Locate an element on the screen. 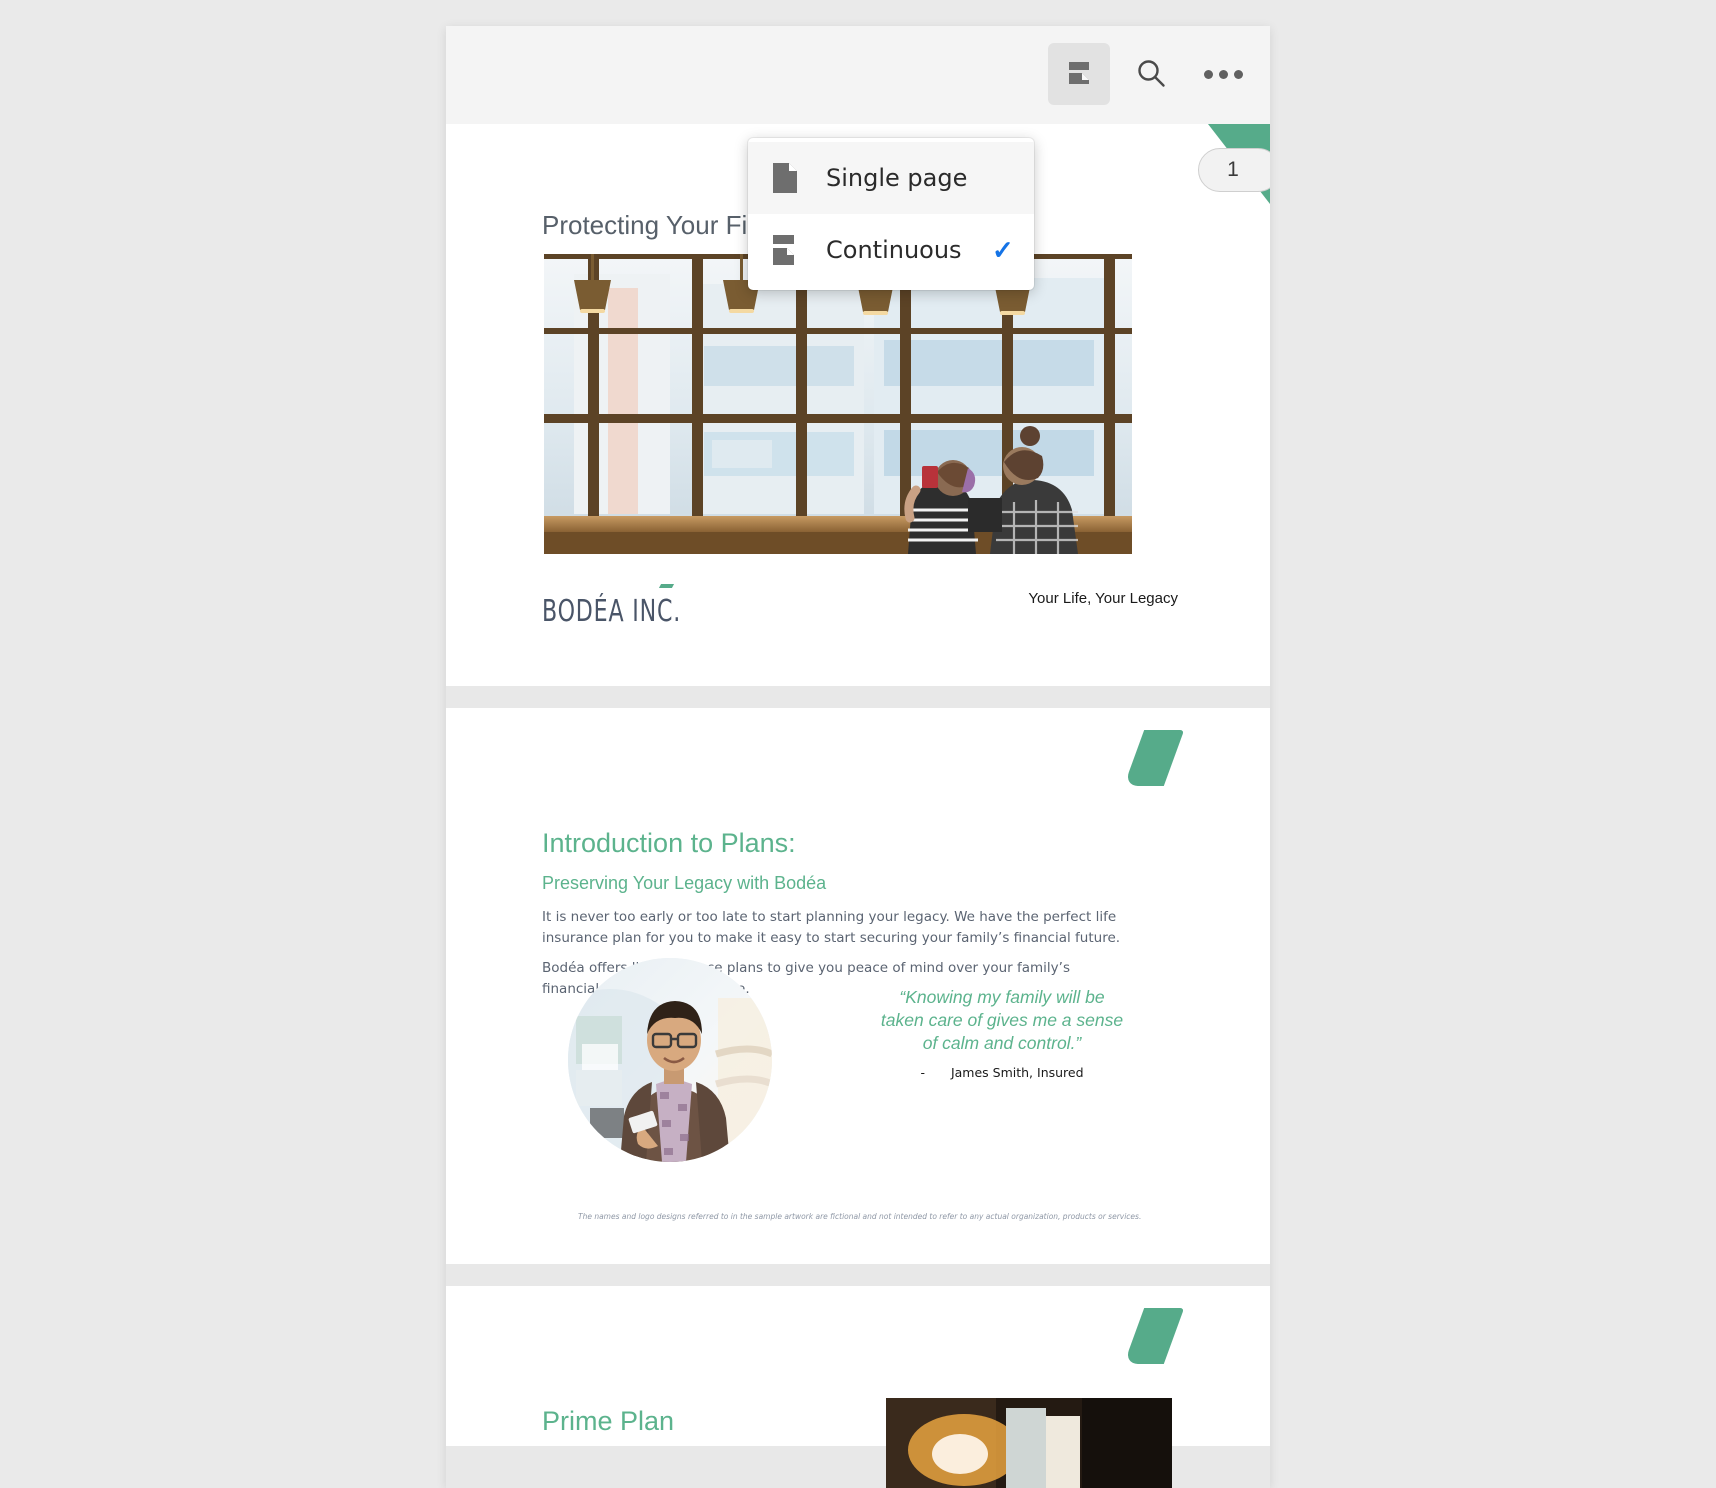  logo: BODÉA INC. is located at coordinates (627, 606).